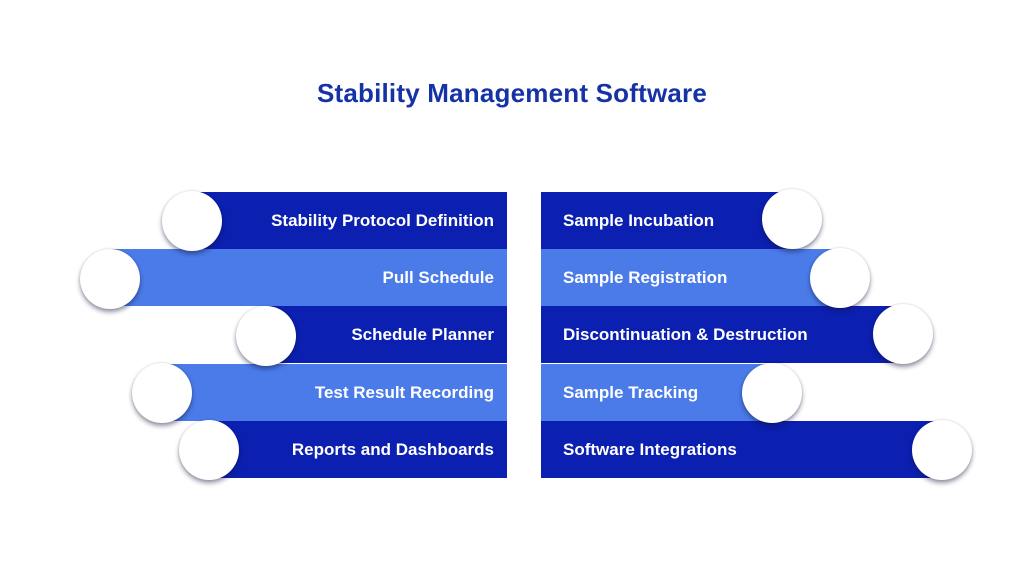 The image size is (1024, 576). Describe the element at coordinates (404, 392) in the screenshot. I see `left-item-label: Test Result Recording` at that location.